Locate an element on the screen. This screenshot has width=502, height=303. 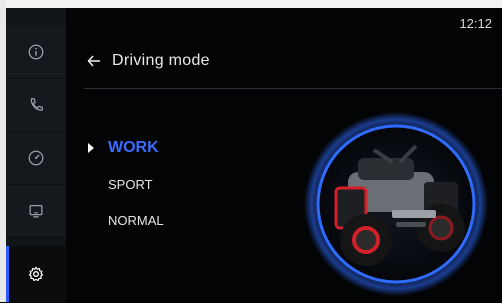
gear-icon is located at coordinates (36, 274).